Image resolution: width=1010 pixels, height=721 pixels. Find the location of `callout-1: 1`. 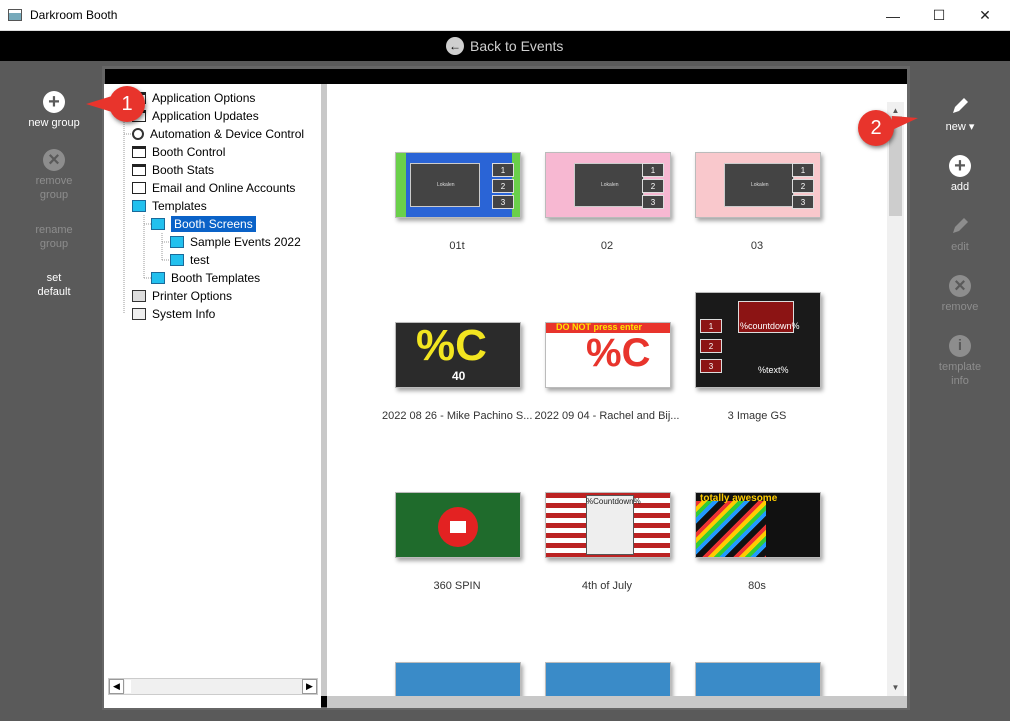

callout-1: 1 is located at coordinates (127, 104).